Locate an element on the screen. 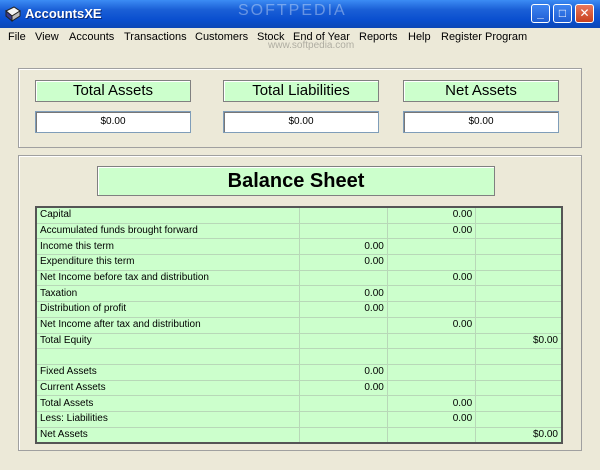 The height and width of the screenshot is (470, 600). minimize-button: _ is located at coordinates (540, 13).